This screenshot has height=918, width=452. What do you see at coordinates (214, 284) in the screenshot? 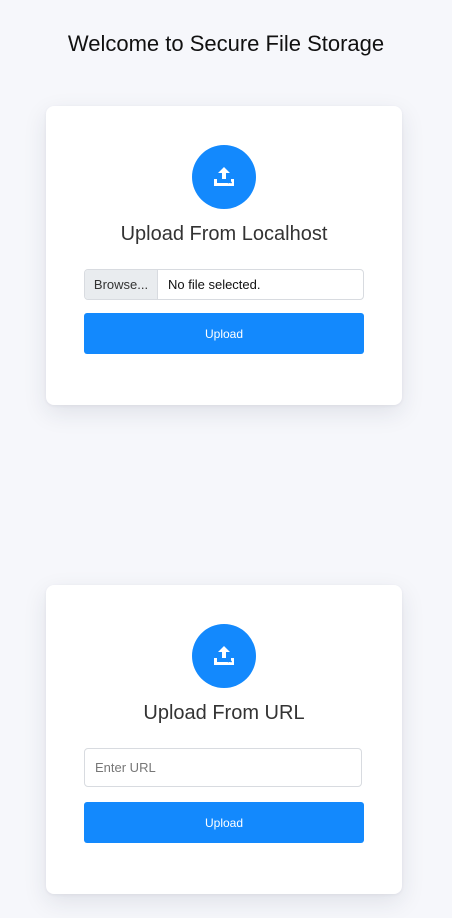
I see `file-status-text: No file selected.` at bounding box center [214, 284].